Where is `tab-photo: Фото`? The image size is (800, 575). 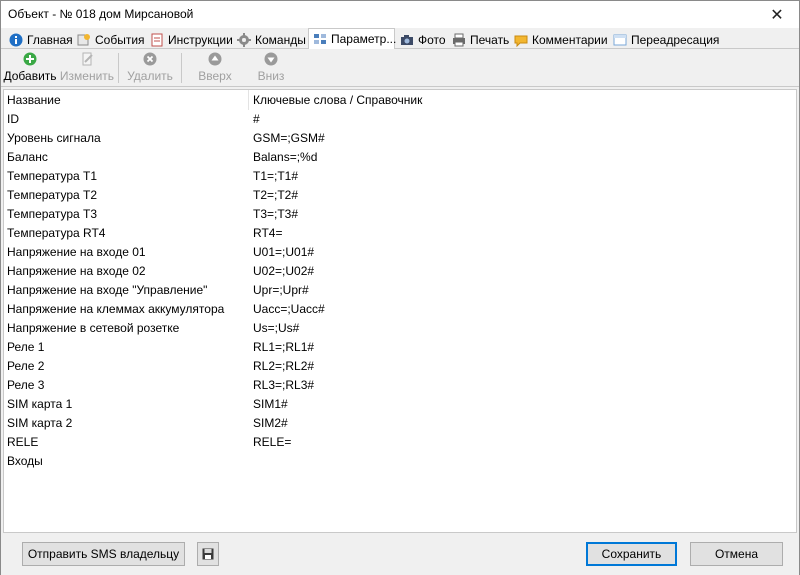
tab-photo: Фото is located at coordinates (421, 39).